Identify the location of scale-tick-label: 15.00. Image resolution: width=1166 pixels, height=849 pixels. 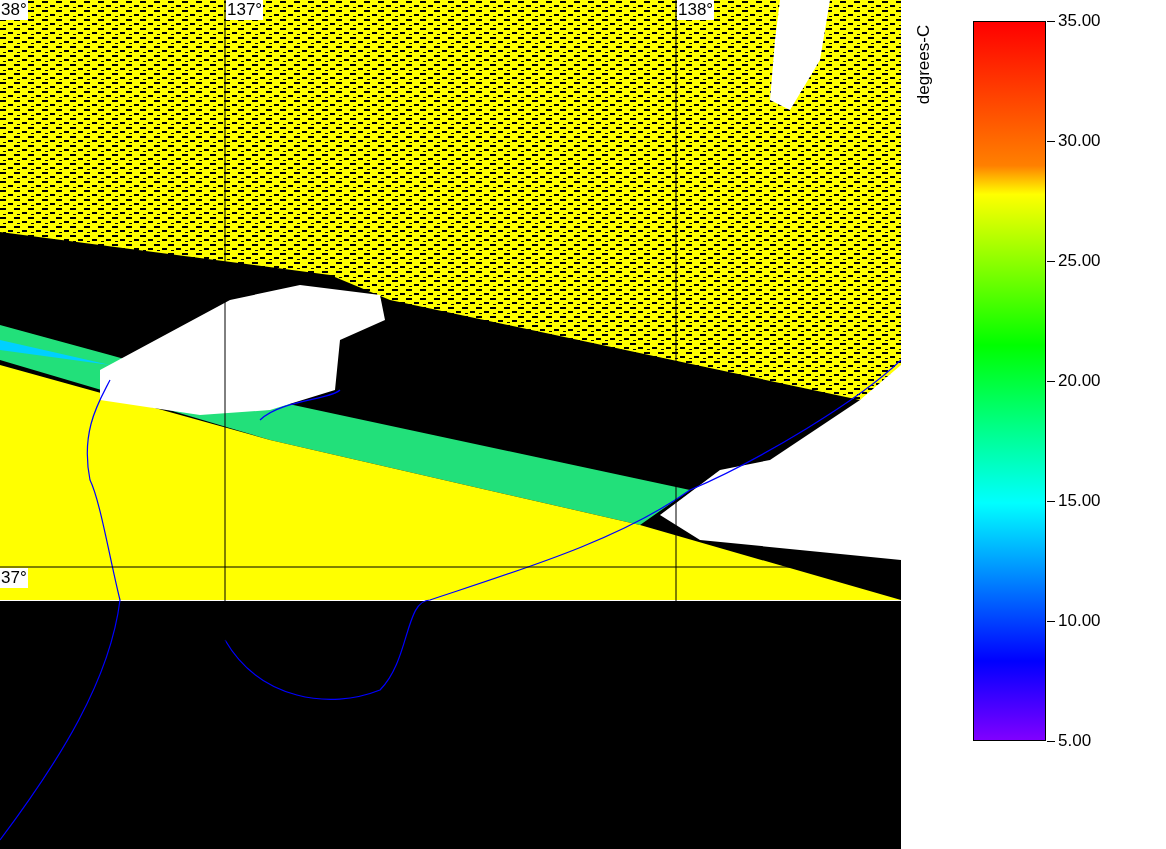
(1079, 501).